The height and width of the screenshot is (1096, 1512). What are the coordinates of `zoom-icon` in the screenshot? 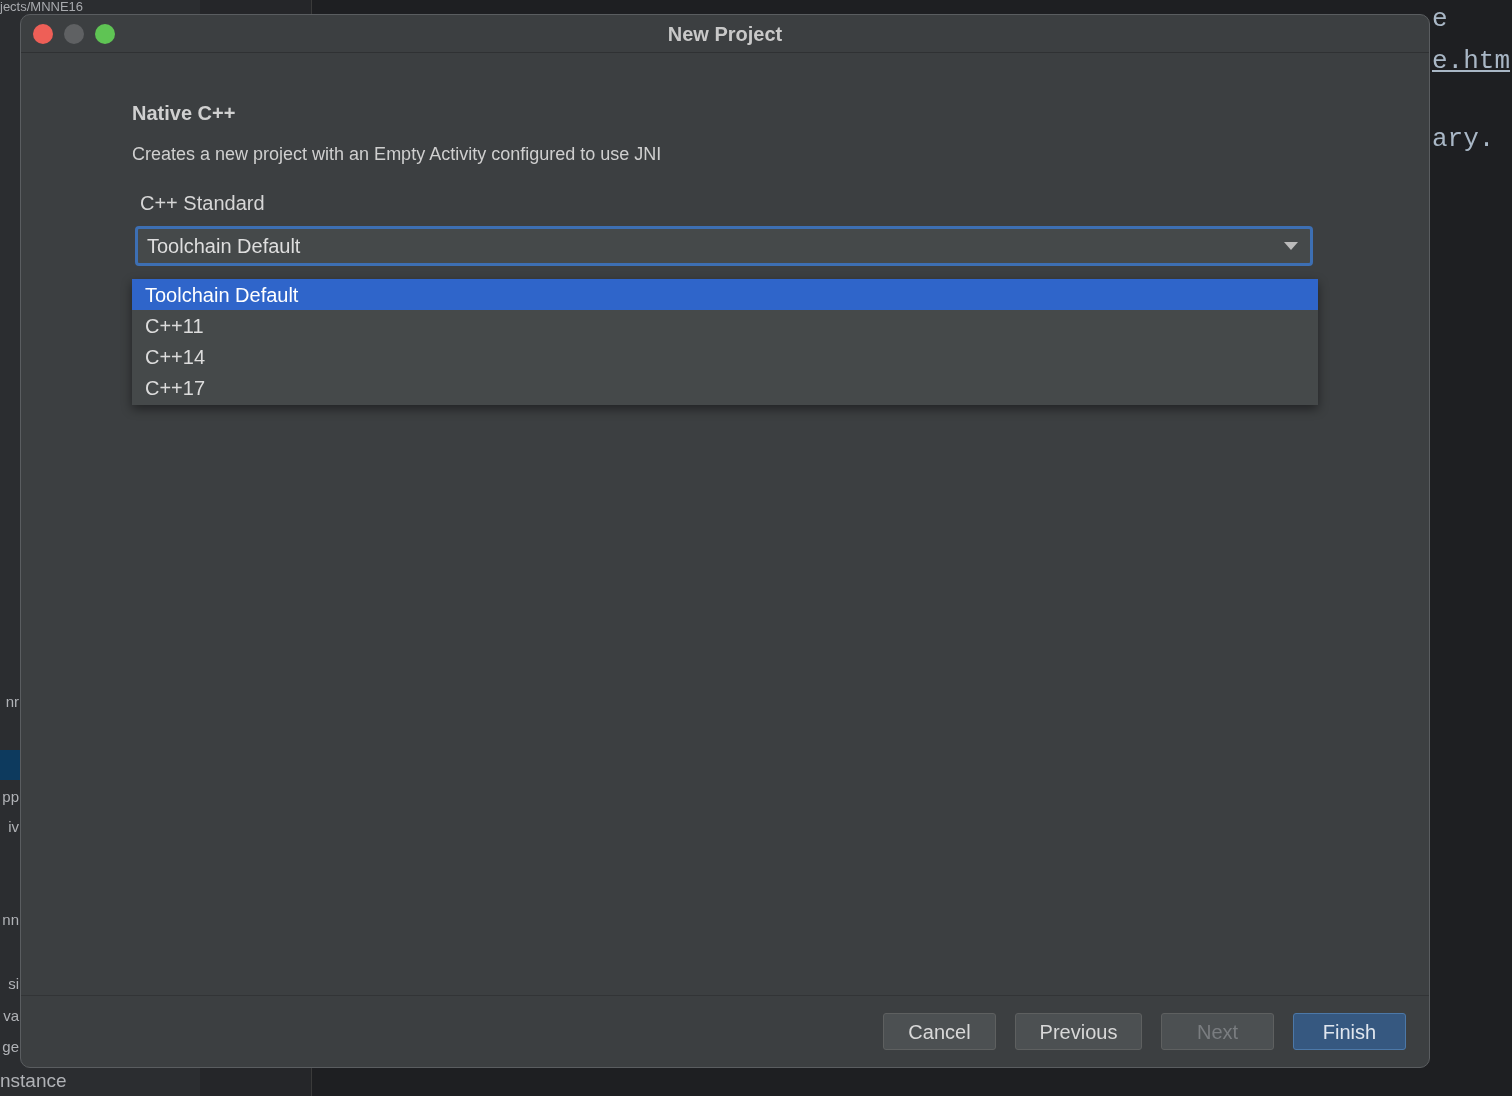 It's located at (105, 33).